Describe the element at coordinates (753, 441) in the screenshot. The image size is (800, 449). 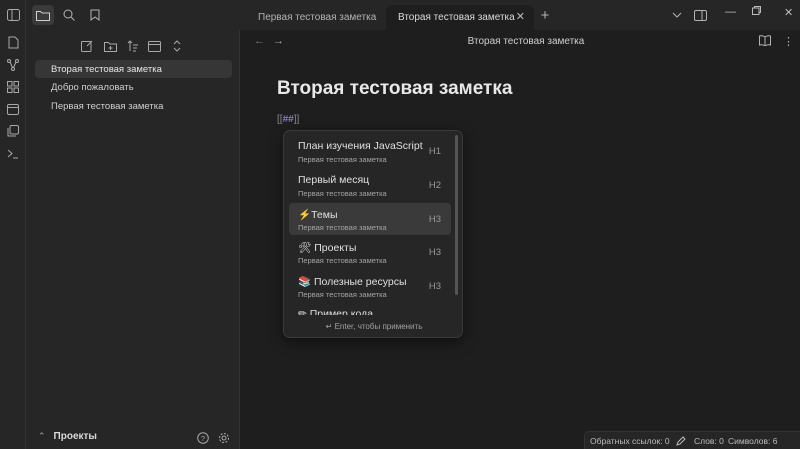
I see `char-count: Символов: 6` at that location.